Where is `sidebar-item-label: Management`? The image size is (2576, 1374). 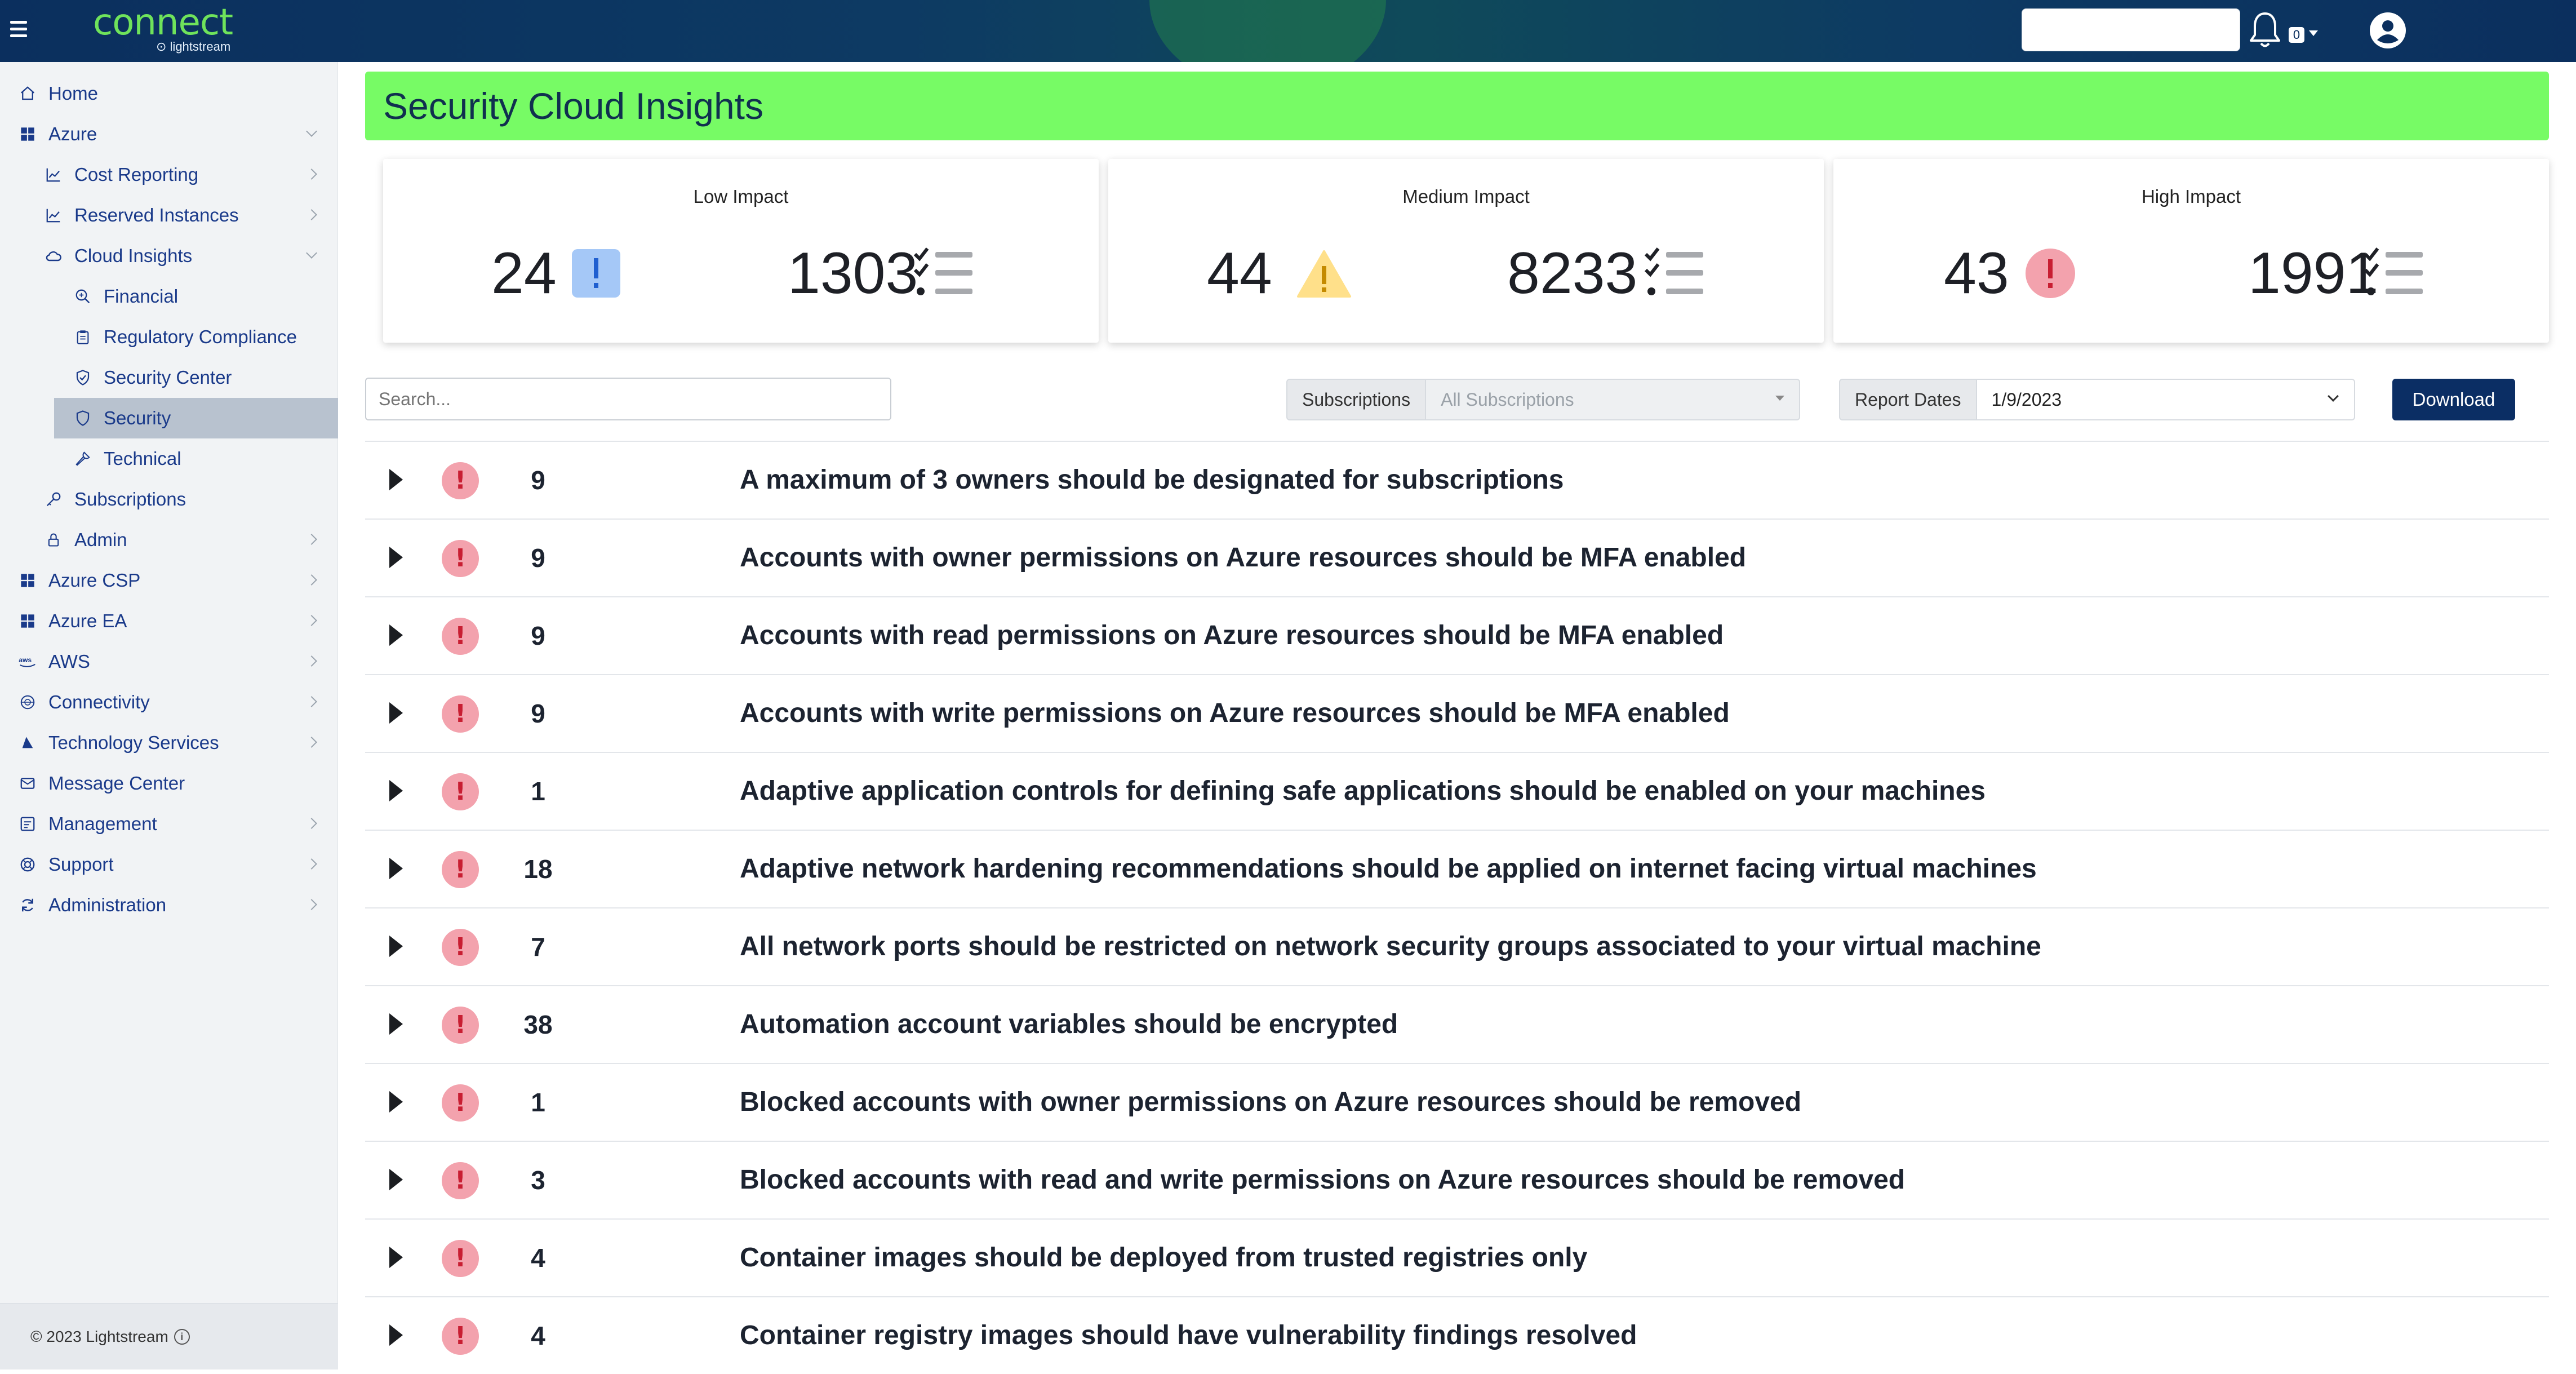
sidebar-item-label: Management is located at coordinates (102, 823).